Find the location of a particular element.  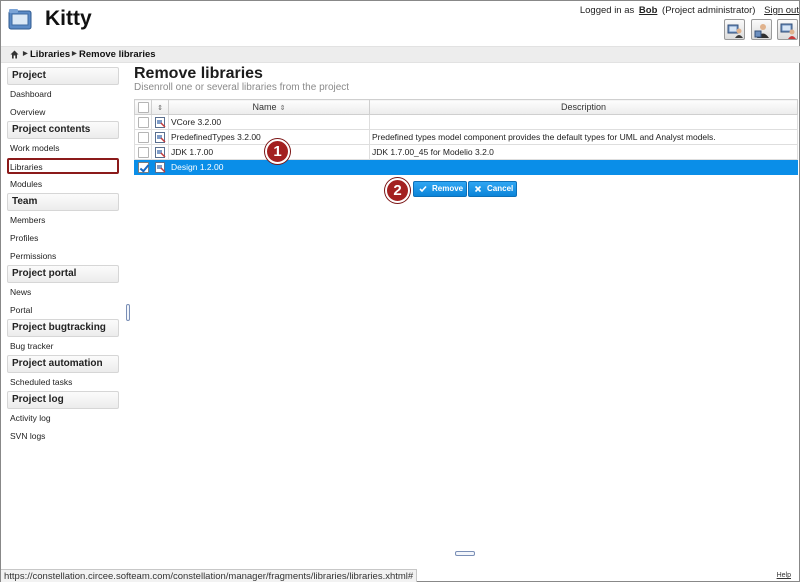

column-header-name: Name ⇕ is located at coordinates (269, 107).